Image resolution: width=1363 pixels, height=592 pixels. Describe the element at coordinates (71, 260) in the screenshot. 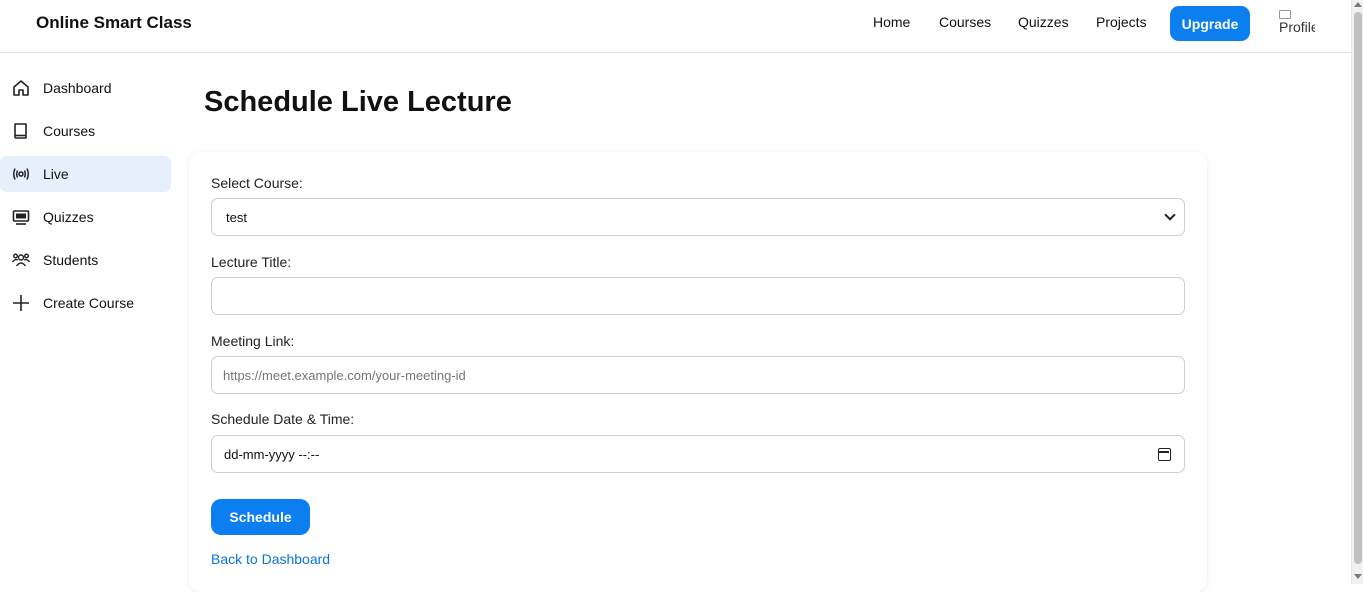

I see `sidebar-item-label: Students` at that location.